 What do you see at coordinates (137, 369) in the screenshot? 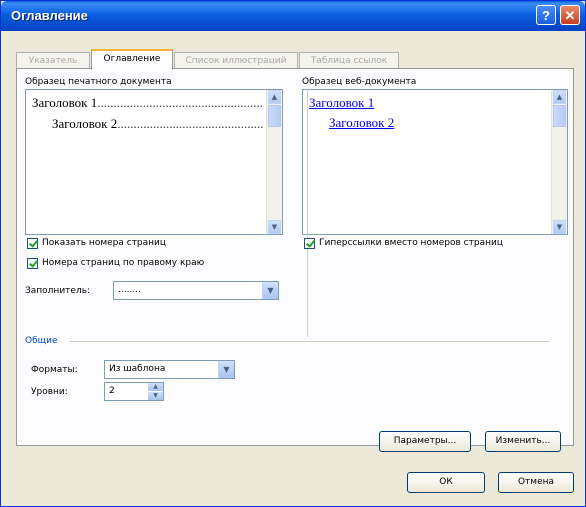
I see `formats-value: Из шаблона` at bounding box center [137, 369].